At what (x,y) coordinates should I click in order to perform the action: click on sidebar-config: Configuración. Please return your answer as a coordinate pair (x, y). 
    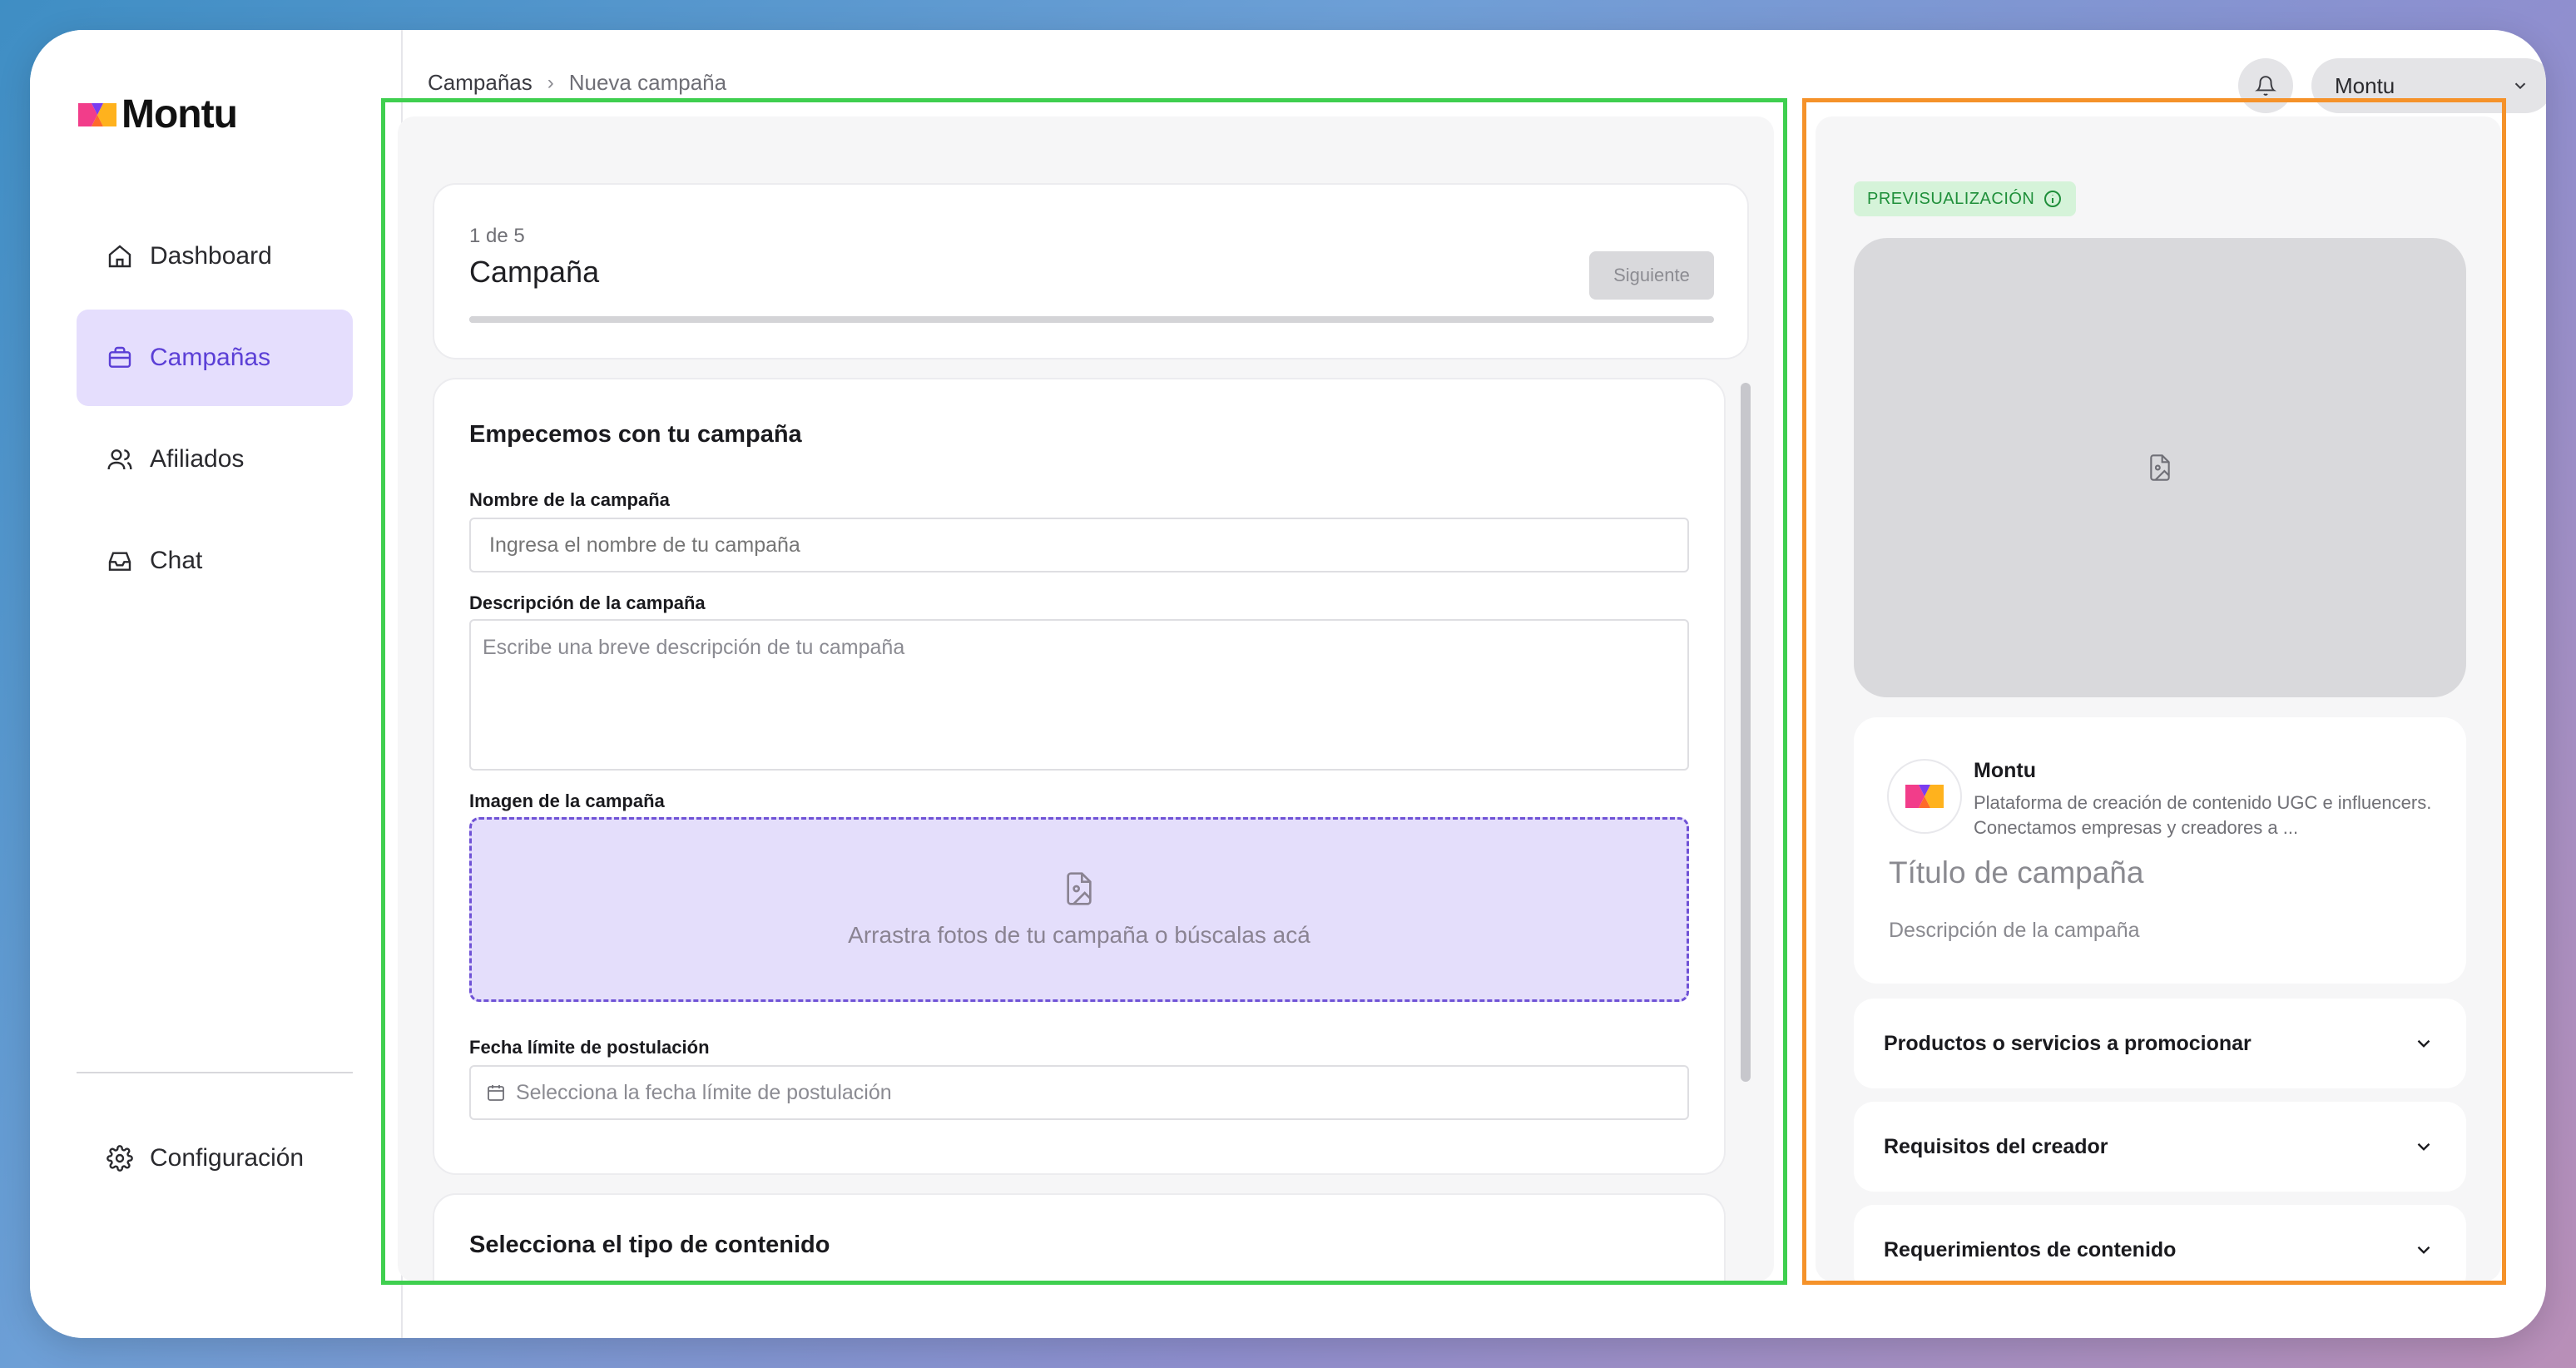
    Looking at the image, I should click on (215, 1161).